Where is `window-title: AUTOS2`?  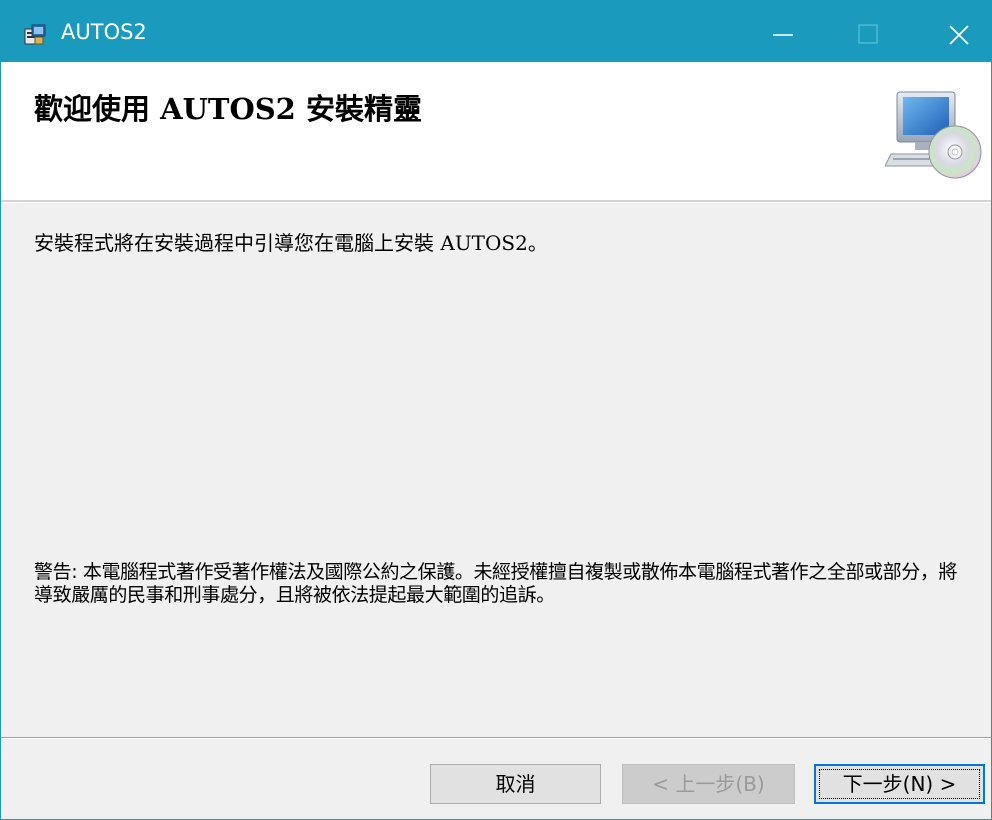 window-title: AUTOS2 is located at coordinates (104, 32).